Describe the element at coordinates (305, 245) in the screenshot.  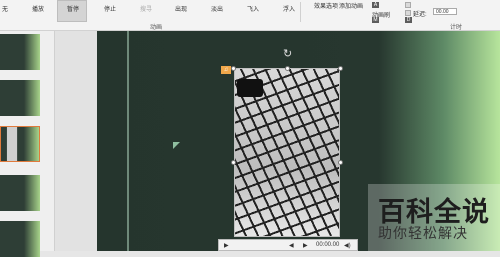
I see `seek-forward-icon: ▶` at that location.